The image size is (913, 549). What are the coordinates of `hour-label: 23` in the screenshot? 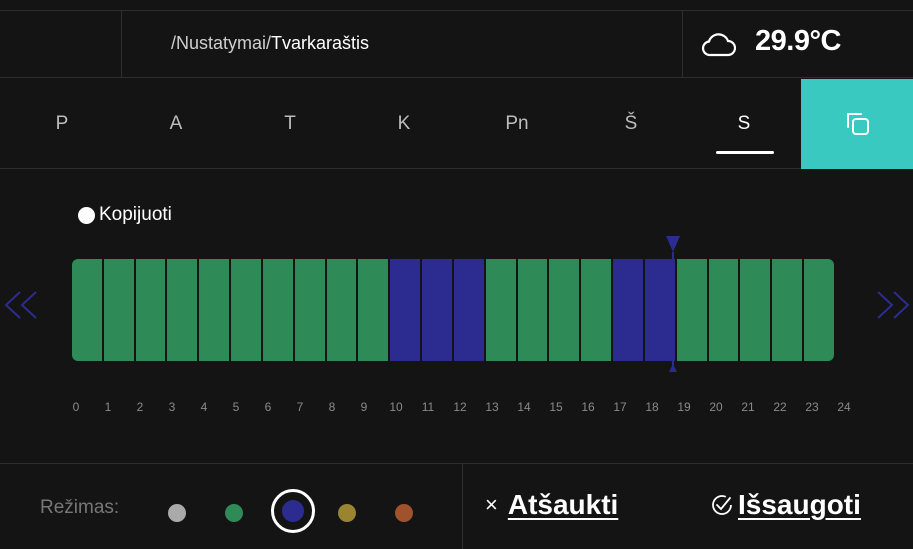 It's located at (812, 407).